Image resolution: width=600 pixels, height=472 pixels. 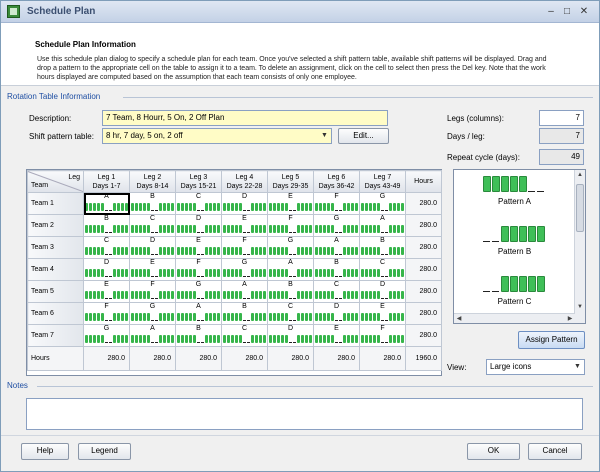 I want to click on scroll-right-icon: ▶, so click(x=570, y=318).